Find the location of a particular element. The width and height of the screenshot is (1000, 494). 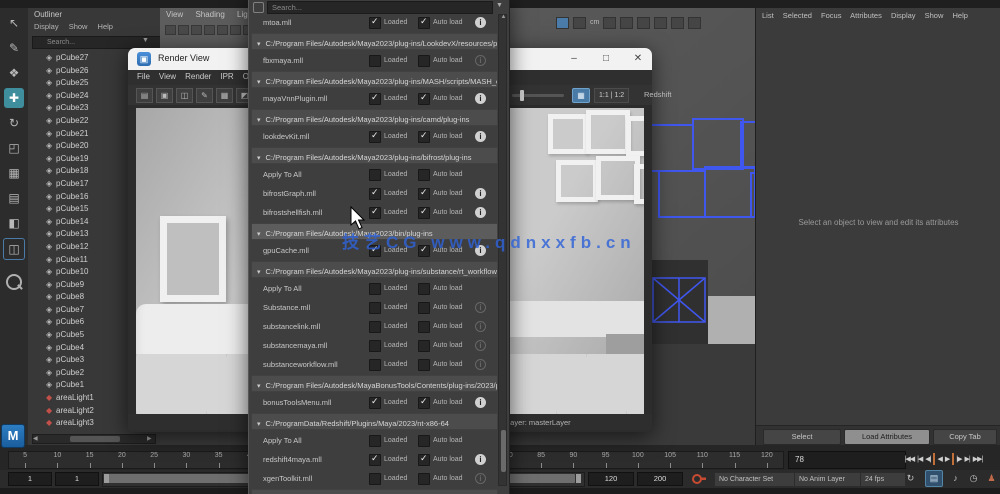

loop-playback-icon: ↻ is located at coordinates (910, 478).